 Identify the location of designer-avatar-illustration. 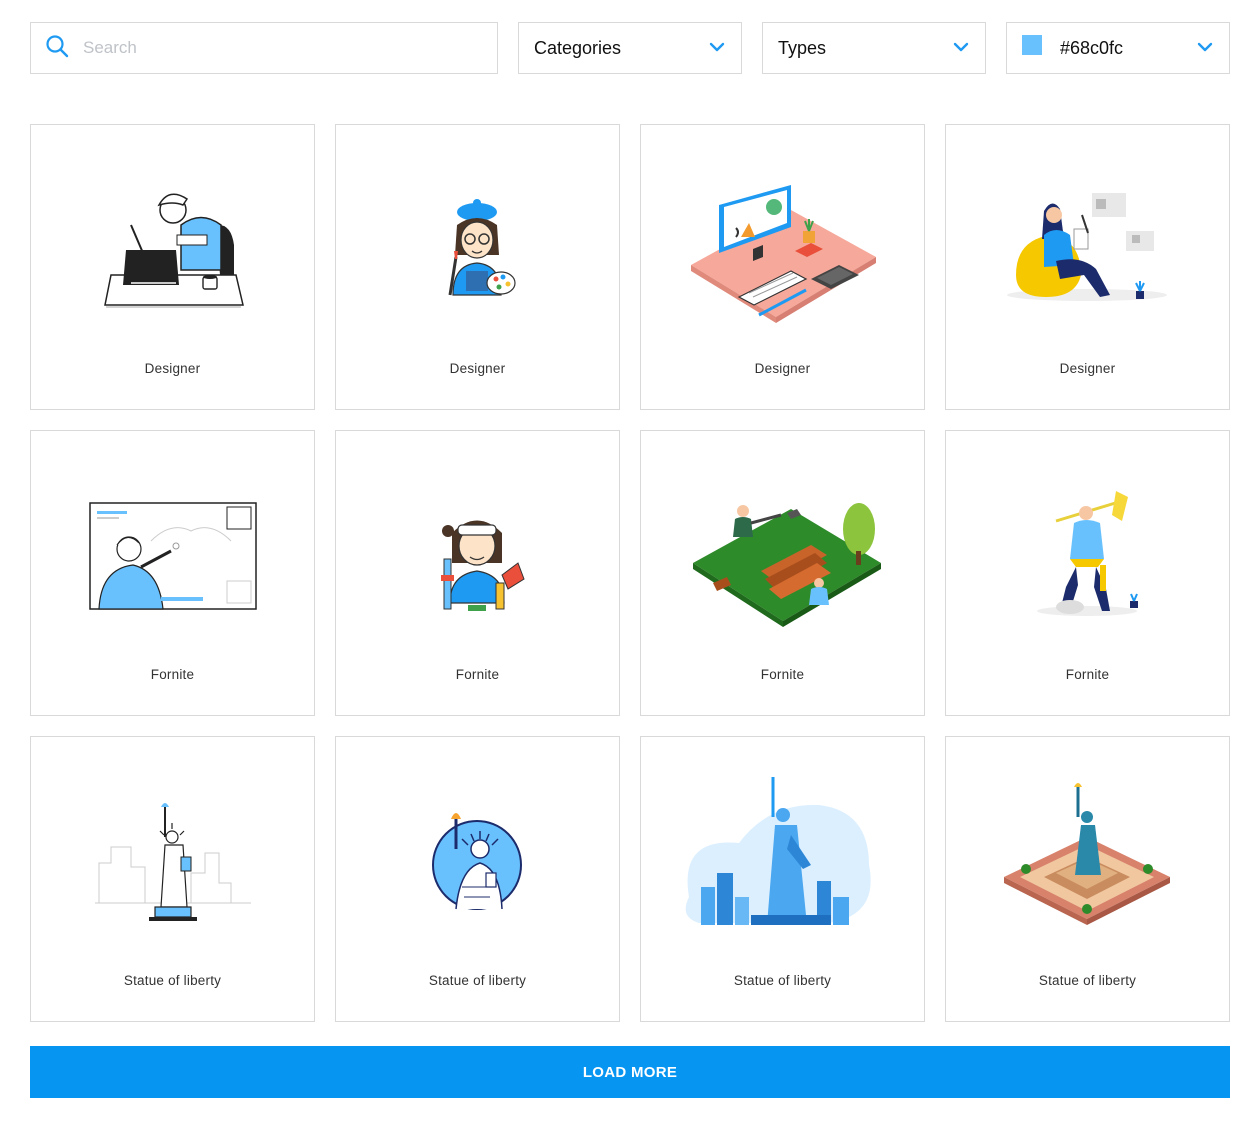
(482, 247).